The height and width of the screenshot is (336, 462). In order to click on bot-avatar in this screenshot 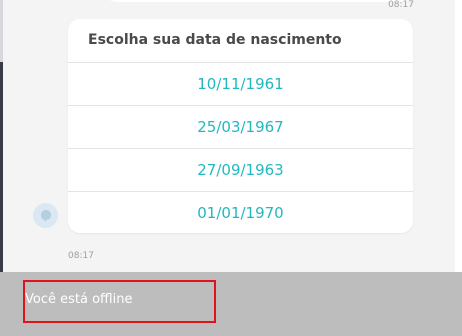, I will do `click(45, 215)`.